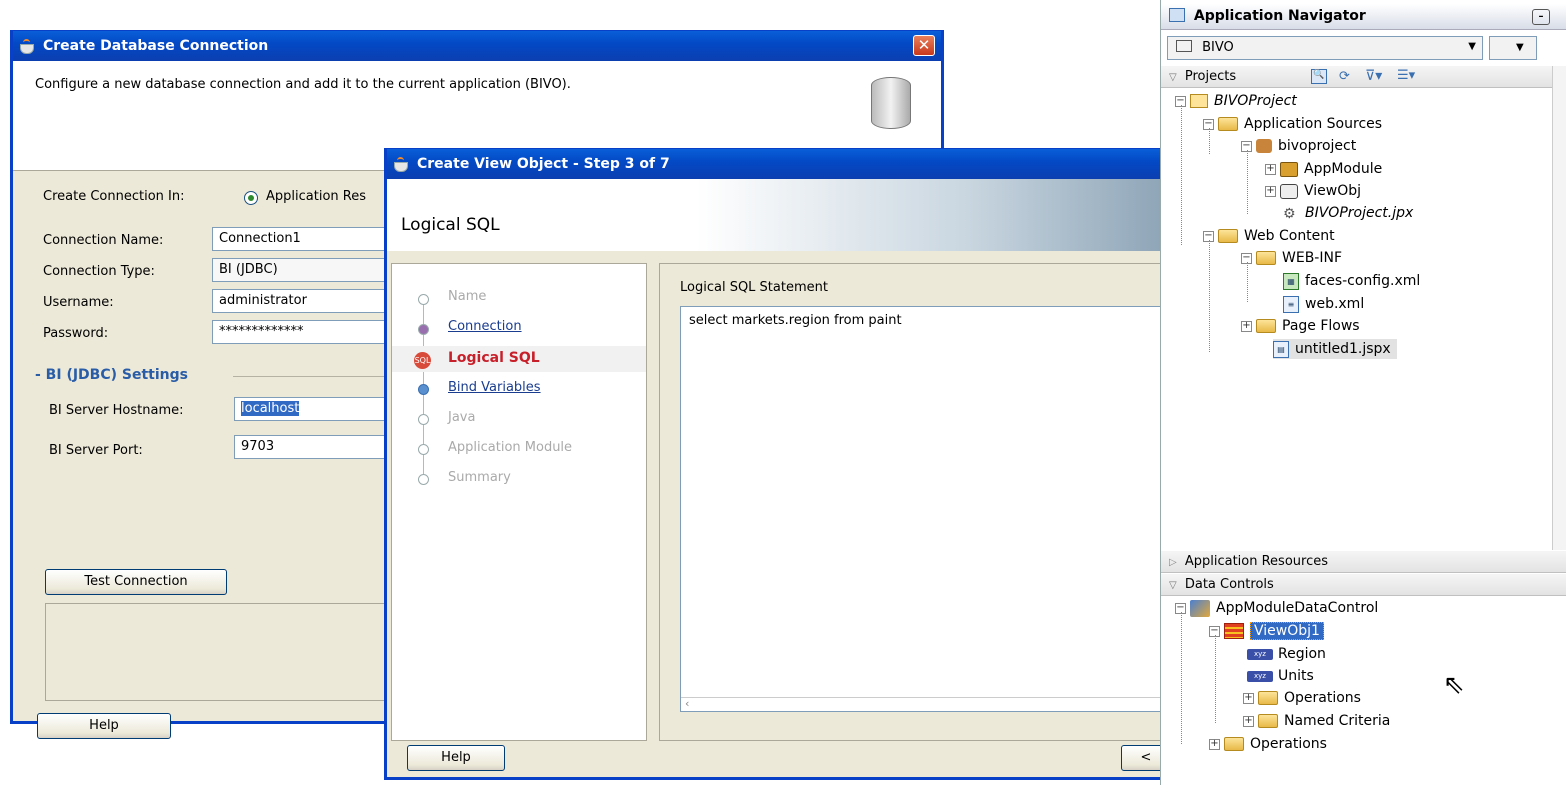  I want to click on appmodule-icon, so click(1289, 169).